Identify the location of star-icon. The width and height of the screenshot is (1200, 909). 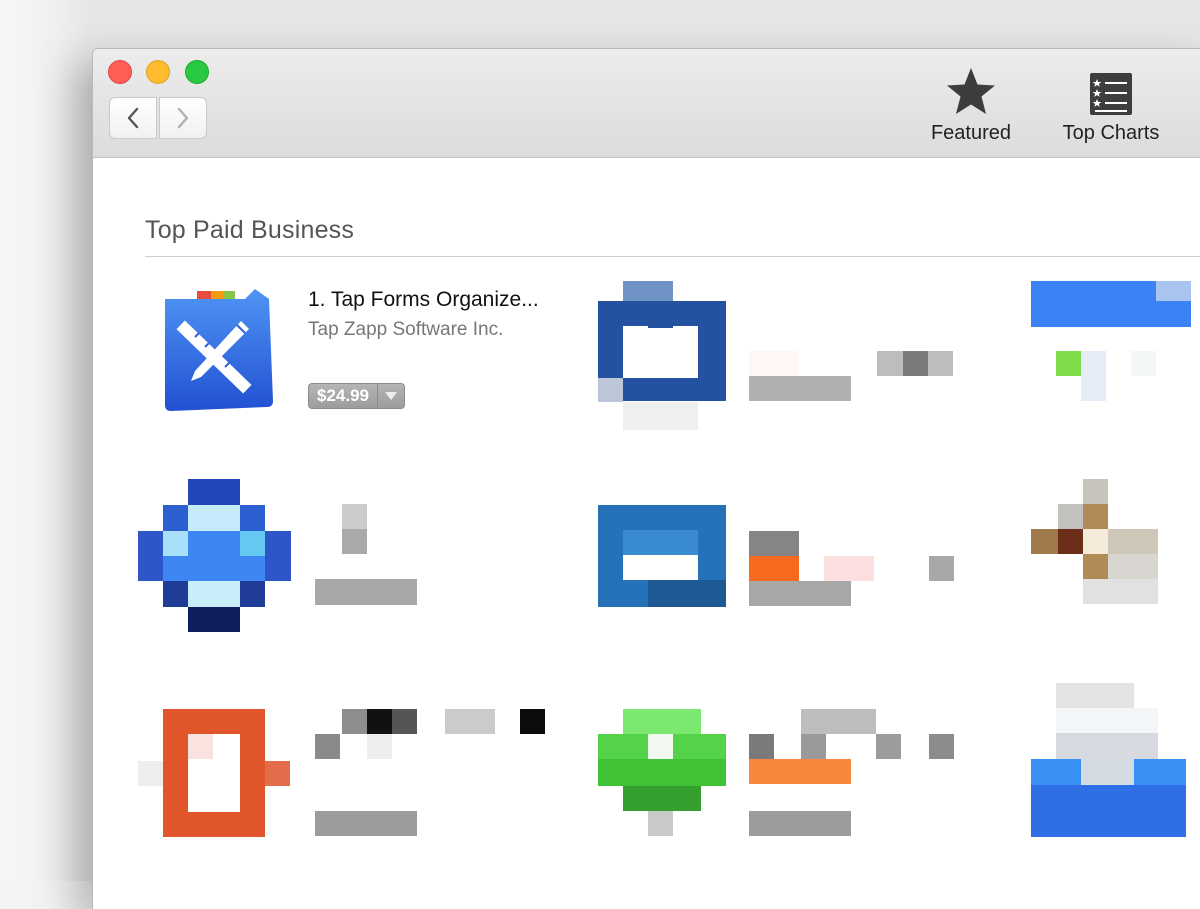
(971, 91).